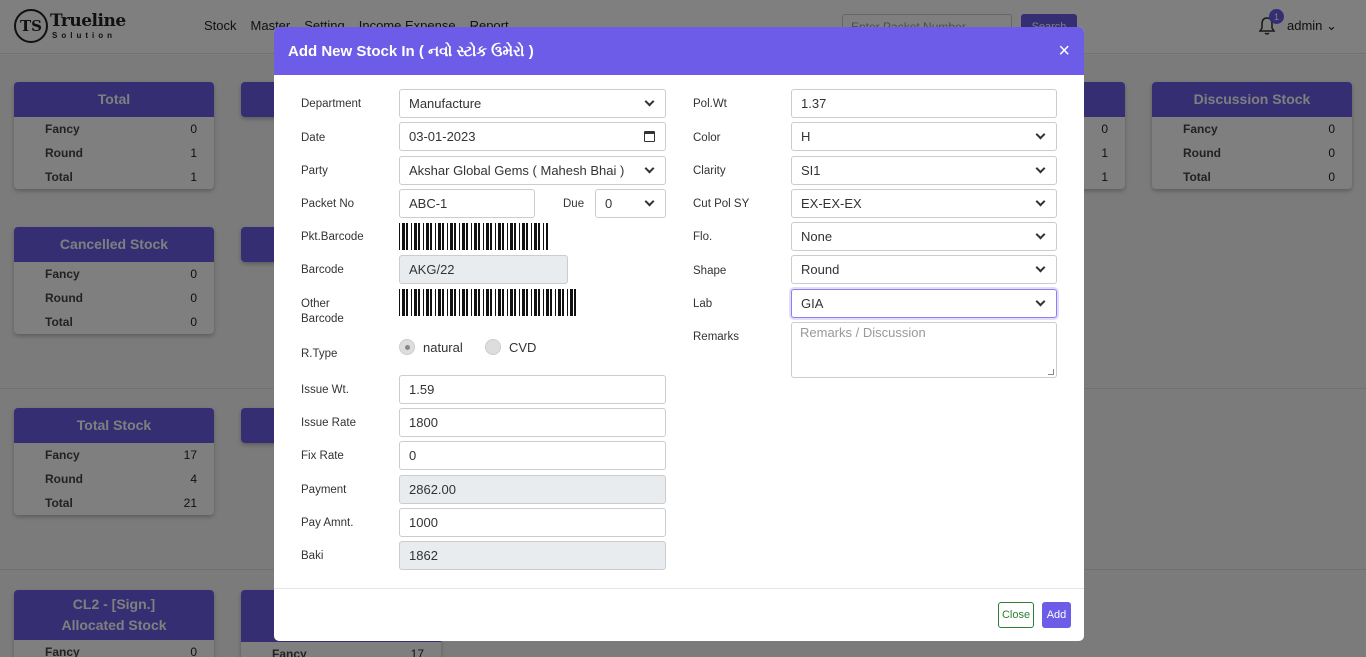  What do you see at coordinates (630, 203) in the screenshot?
I see `due-select: 0` at bounding box center [630, 203].